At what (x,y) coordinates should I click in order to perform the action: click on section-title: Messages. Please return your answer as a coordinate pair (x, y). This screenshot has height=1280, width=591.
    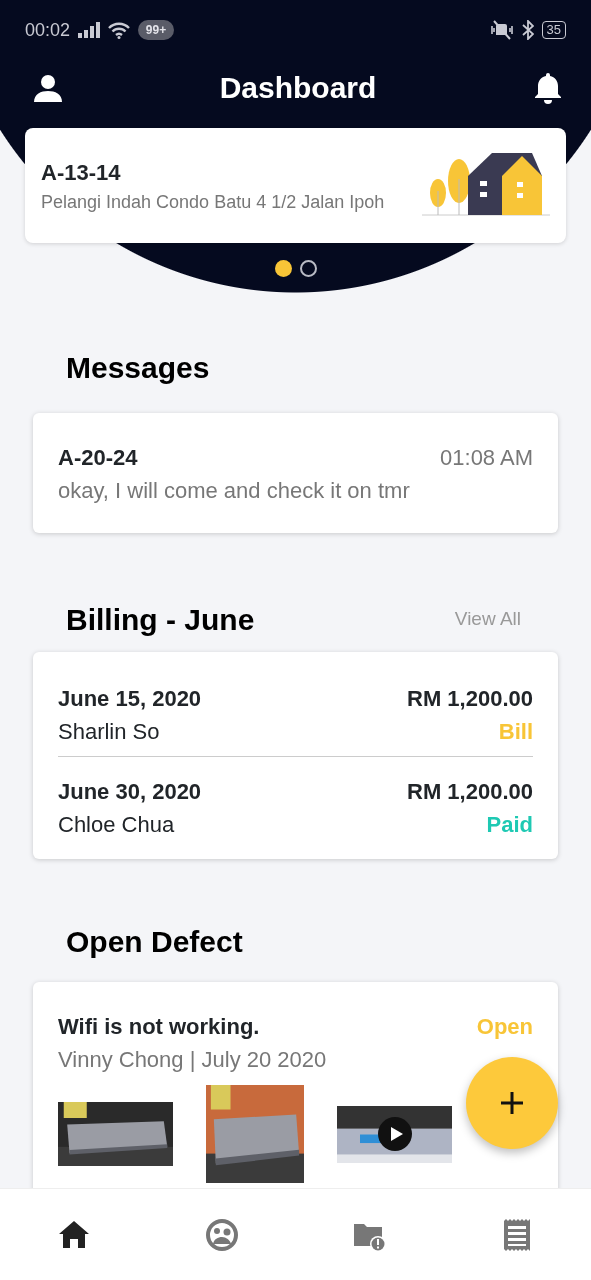
    Looking at the image, I should click on (138, 368).